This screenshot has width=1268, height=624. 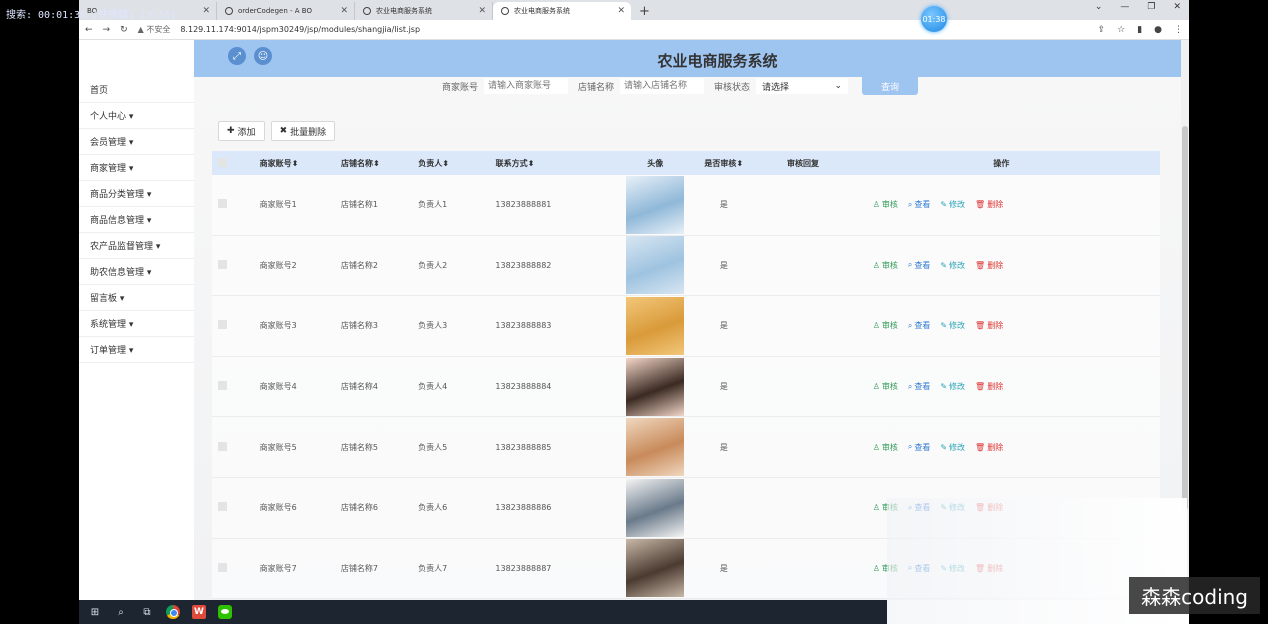 What do you see at coordinates (136, 194) in the screenshot?
I see `sidebar-item-categories: 商品分类管理 ▾` at bounding box center [136, 194].